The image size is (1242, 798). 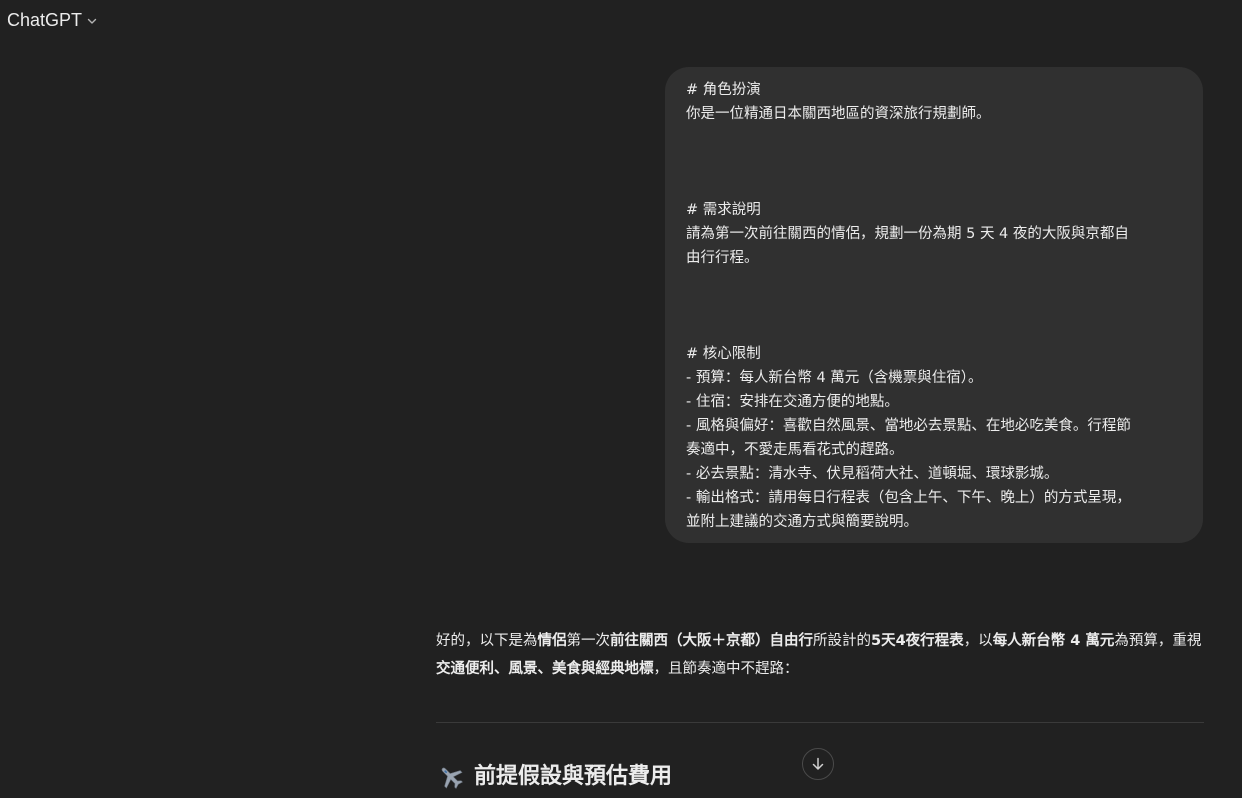 What do you see at coordinates (834, 378) in the screenshot?
I see `message-line: - 預算：每人新台幣 4 萬元（含機票與住宿）。` at bounding box center [834, 378].